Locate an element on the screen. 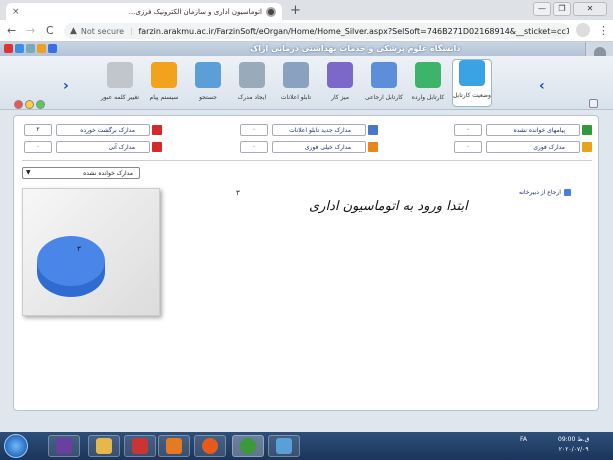 This screenshot has width=613, height=460. return-arrow-icon is located at coordinates (157, 130).